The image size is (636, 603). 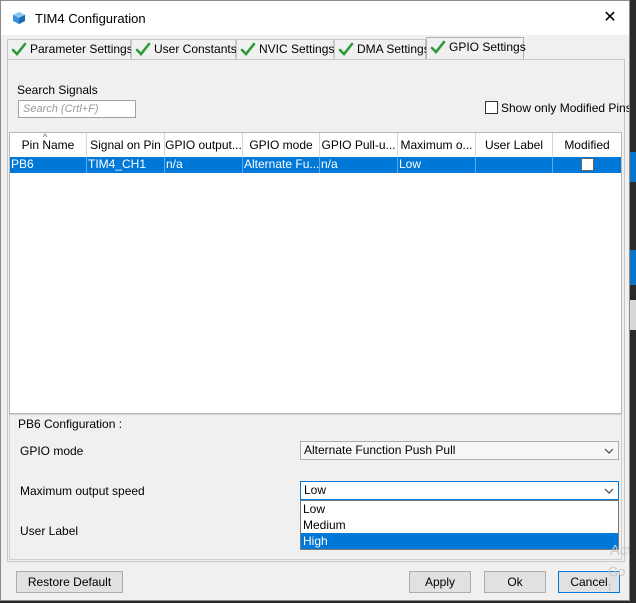 I want to click on max-speed-label: Maximum output speed, so click(x=82, y=491).